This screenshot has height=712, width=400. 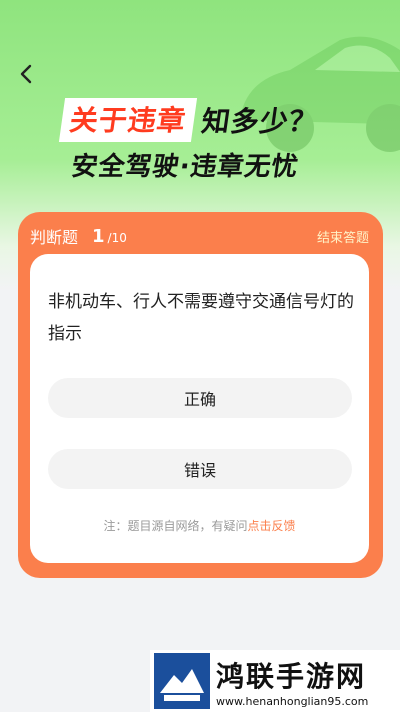 I want to click on watermark-url: www.henanhonglian95.com, so click(x=292, y=701).